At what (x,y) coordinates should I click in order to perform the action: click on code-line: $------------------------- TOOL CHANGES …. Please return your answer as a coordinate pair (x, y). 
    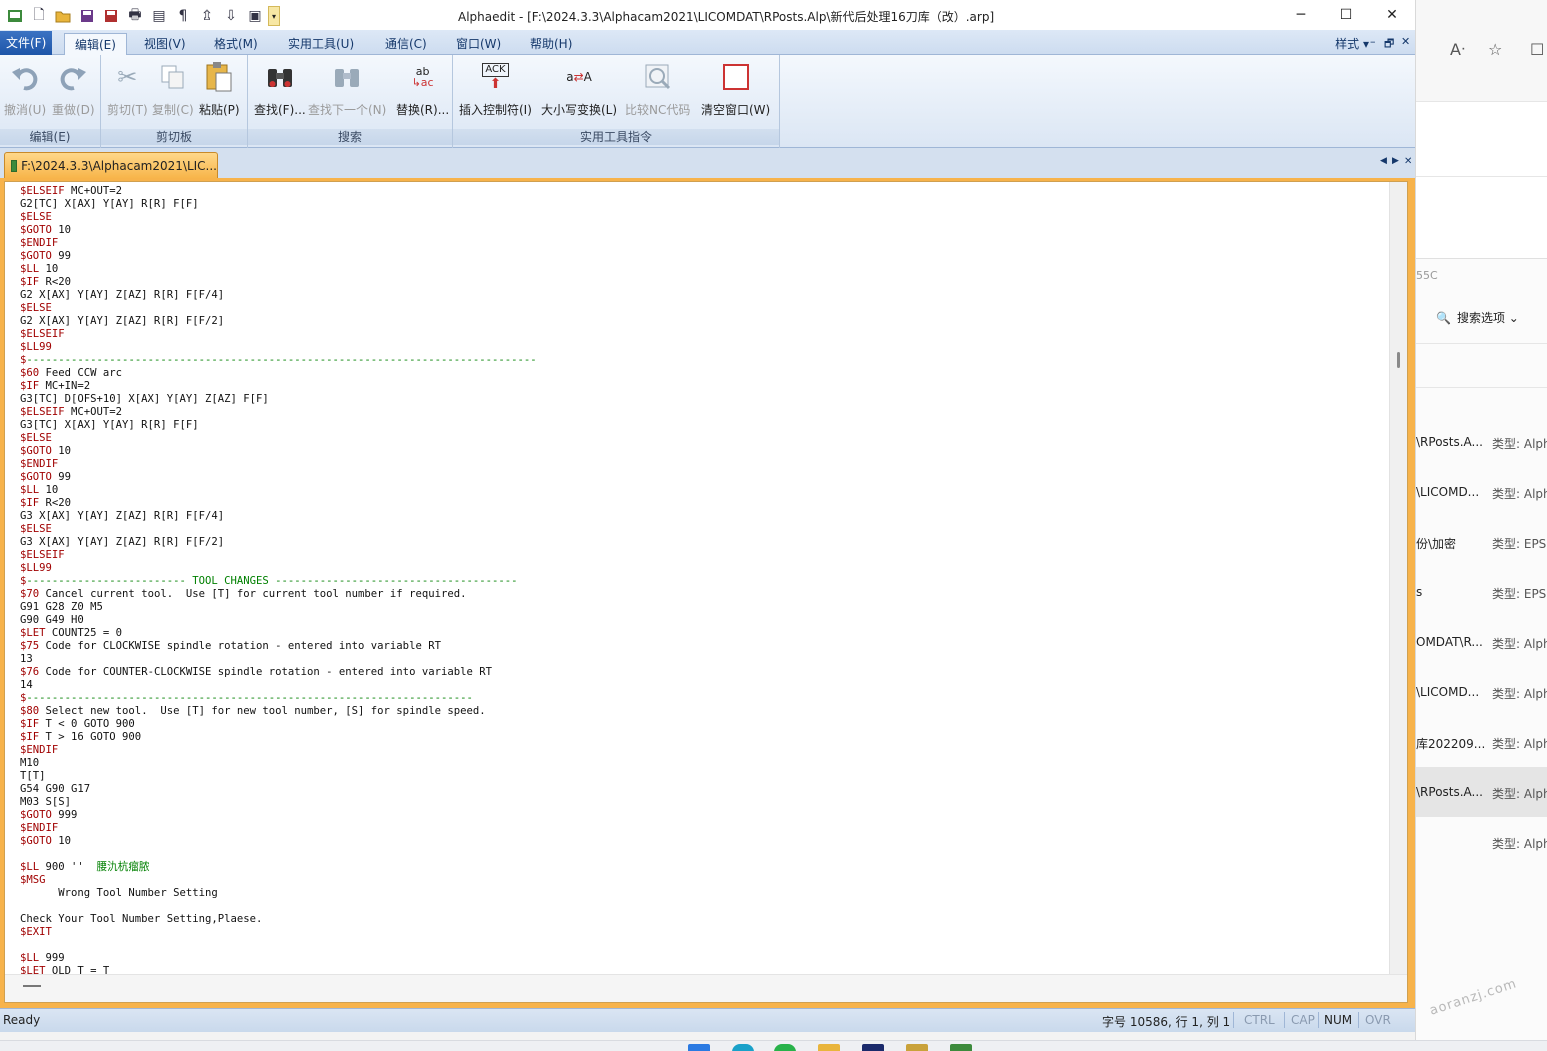
    Looking at the image, I should click on (278, 581).